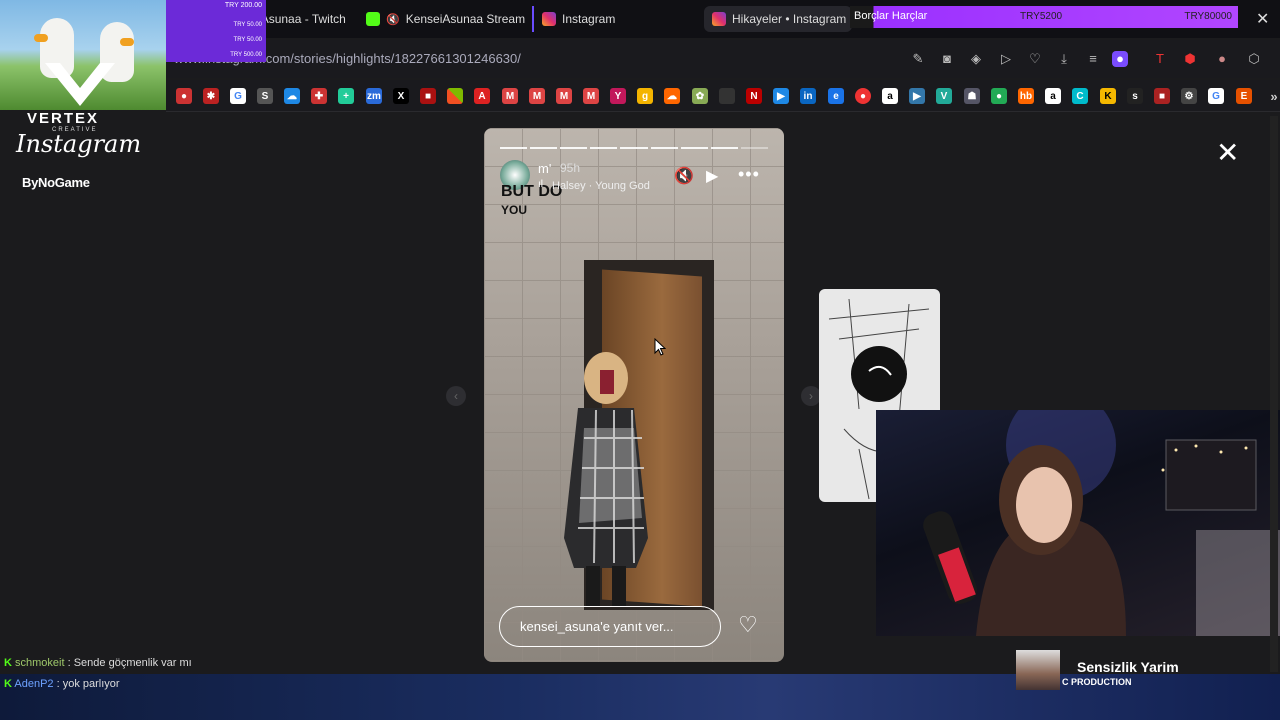 This screenshot has width=1280, height=720. What do you see at coordinates (1274, 394) in the screenshot?
I see `scrollbar` at bounding box center [1274, 394].